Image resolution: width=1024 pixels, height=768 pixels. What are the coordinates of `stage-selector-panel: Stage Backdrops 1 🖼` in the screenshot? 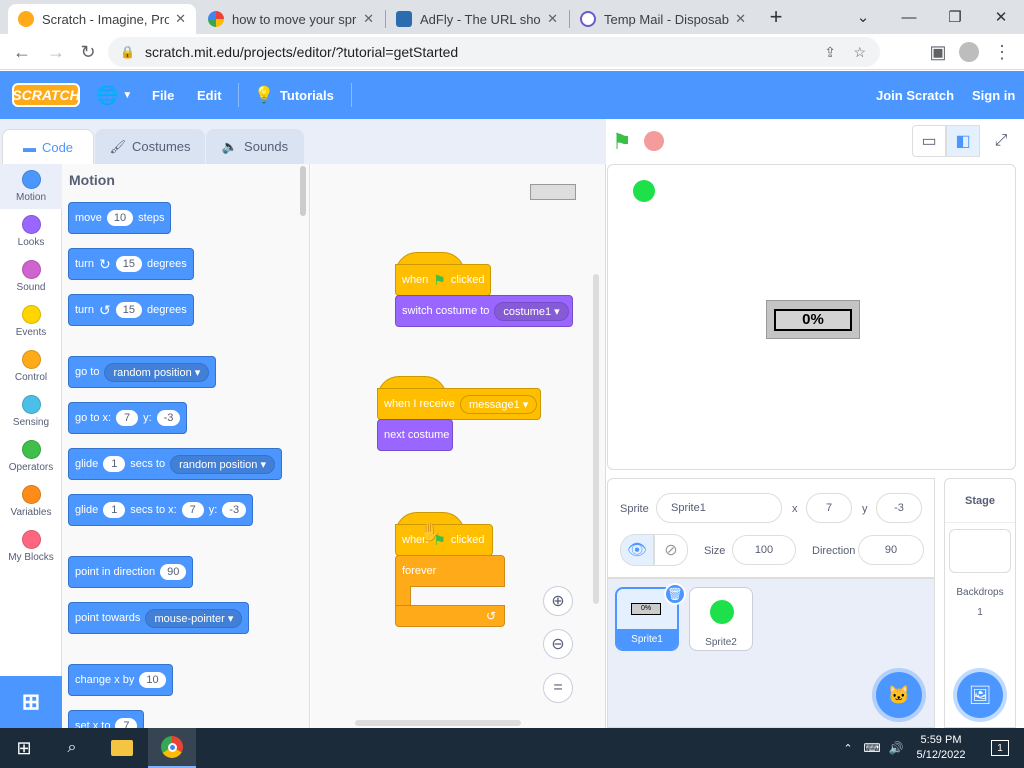 It's located at (980, 603).